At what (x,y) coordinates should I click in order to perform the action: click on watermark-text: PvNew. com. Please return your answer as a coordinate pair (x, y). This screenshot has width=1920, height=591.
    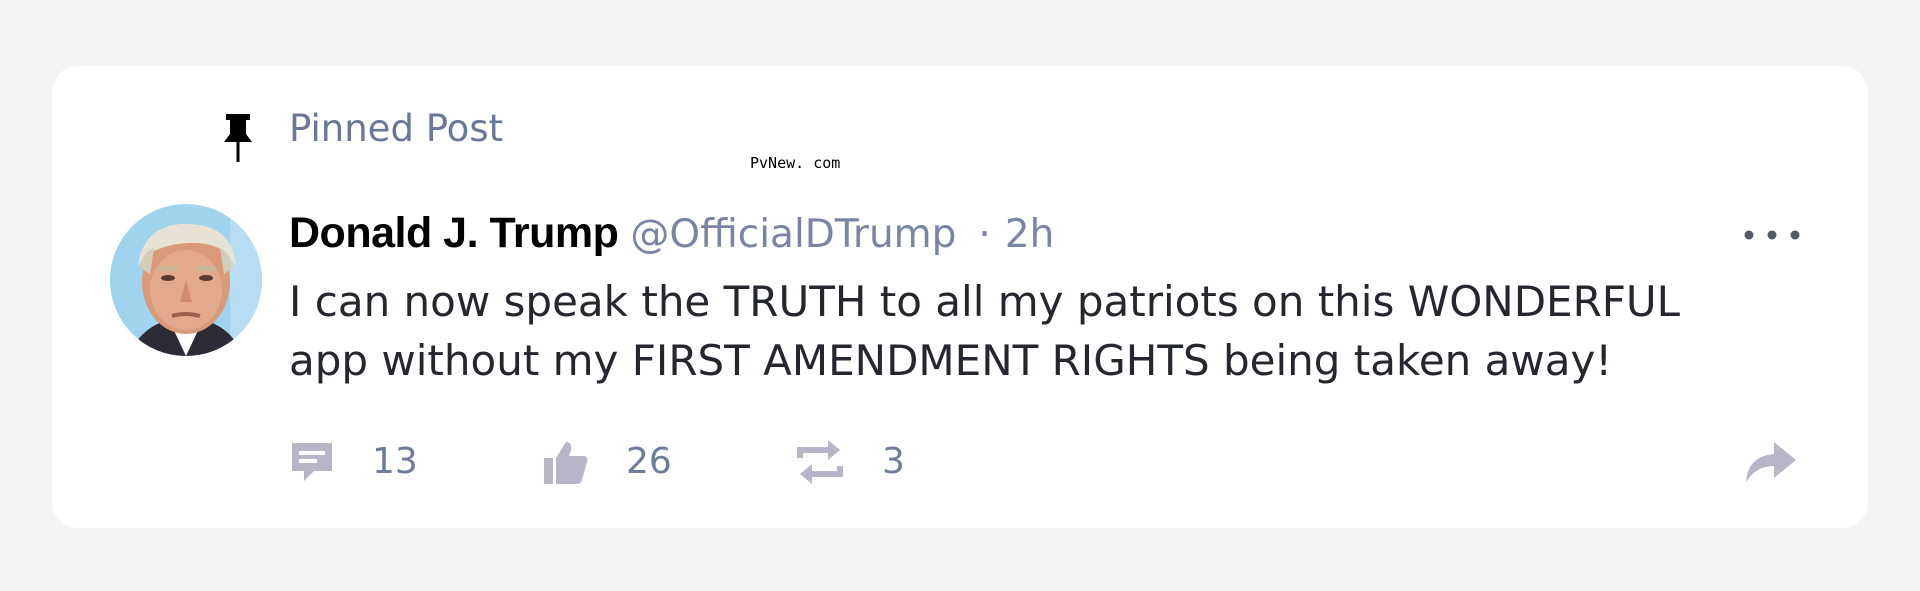
    Looking at the image, I should click on (795, 163).